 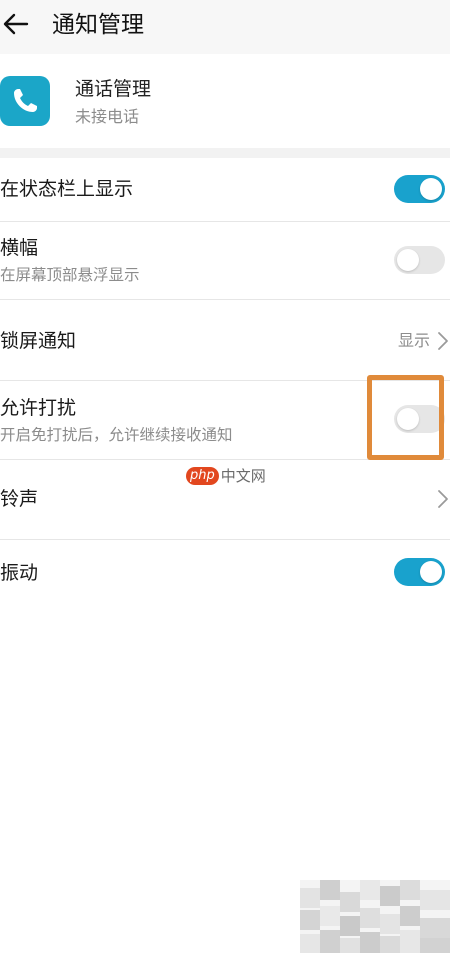 I want to click on page-title: 通知管理, so click(x=98, y=25).